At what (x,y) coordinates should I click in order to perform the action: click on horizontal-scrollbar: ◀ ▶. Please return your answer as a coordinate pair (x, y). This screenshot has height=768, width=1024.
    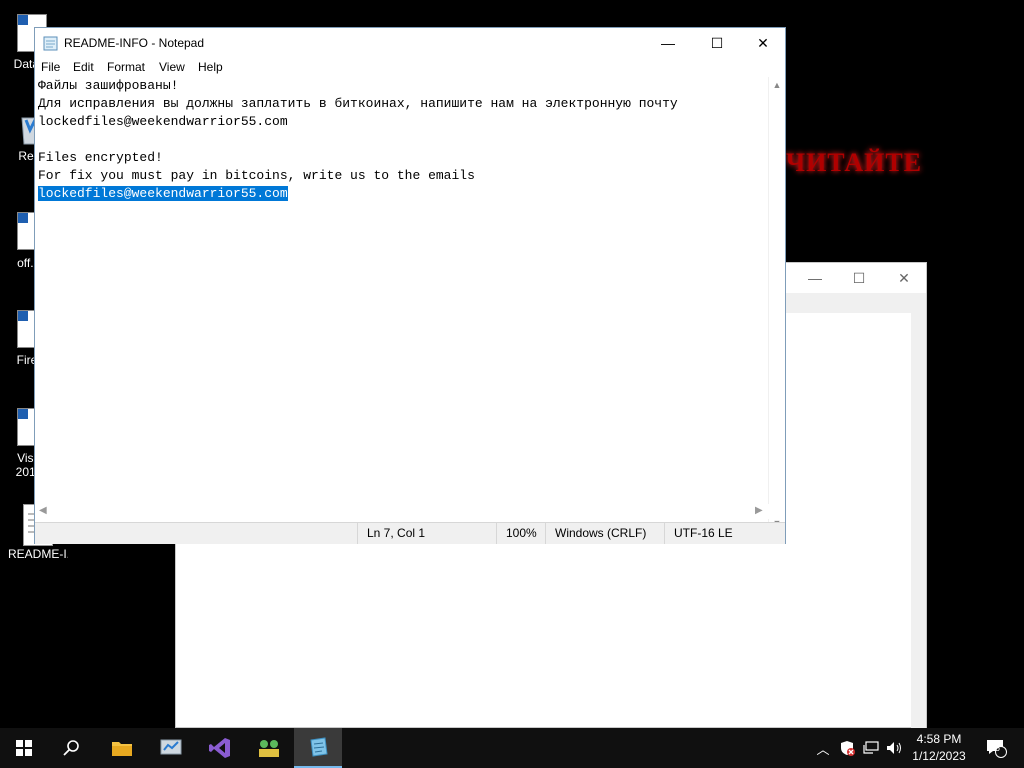
    Looking at the image, I should click on (402, 511).